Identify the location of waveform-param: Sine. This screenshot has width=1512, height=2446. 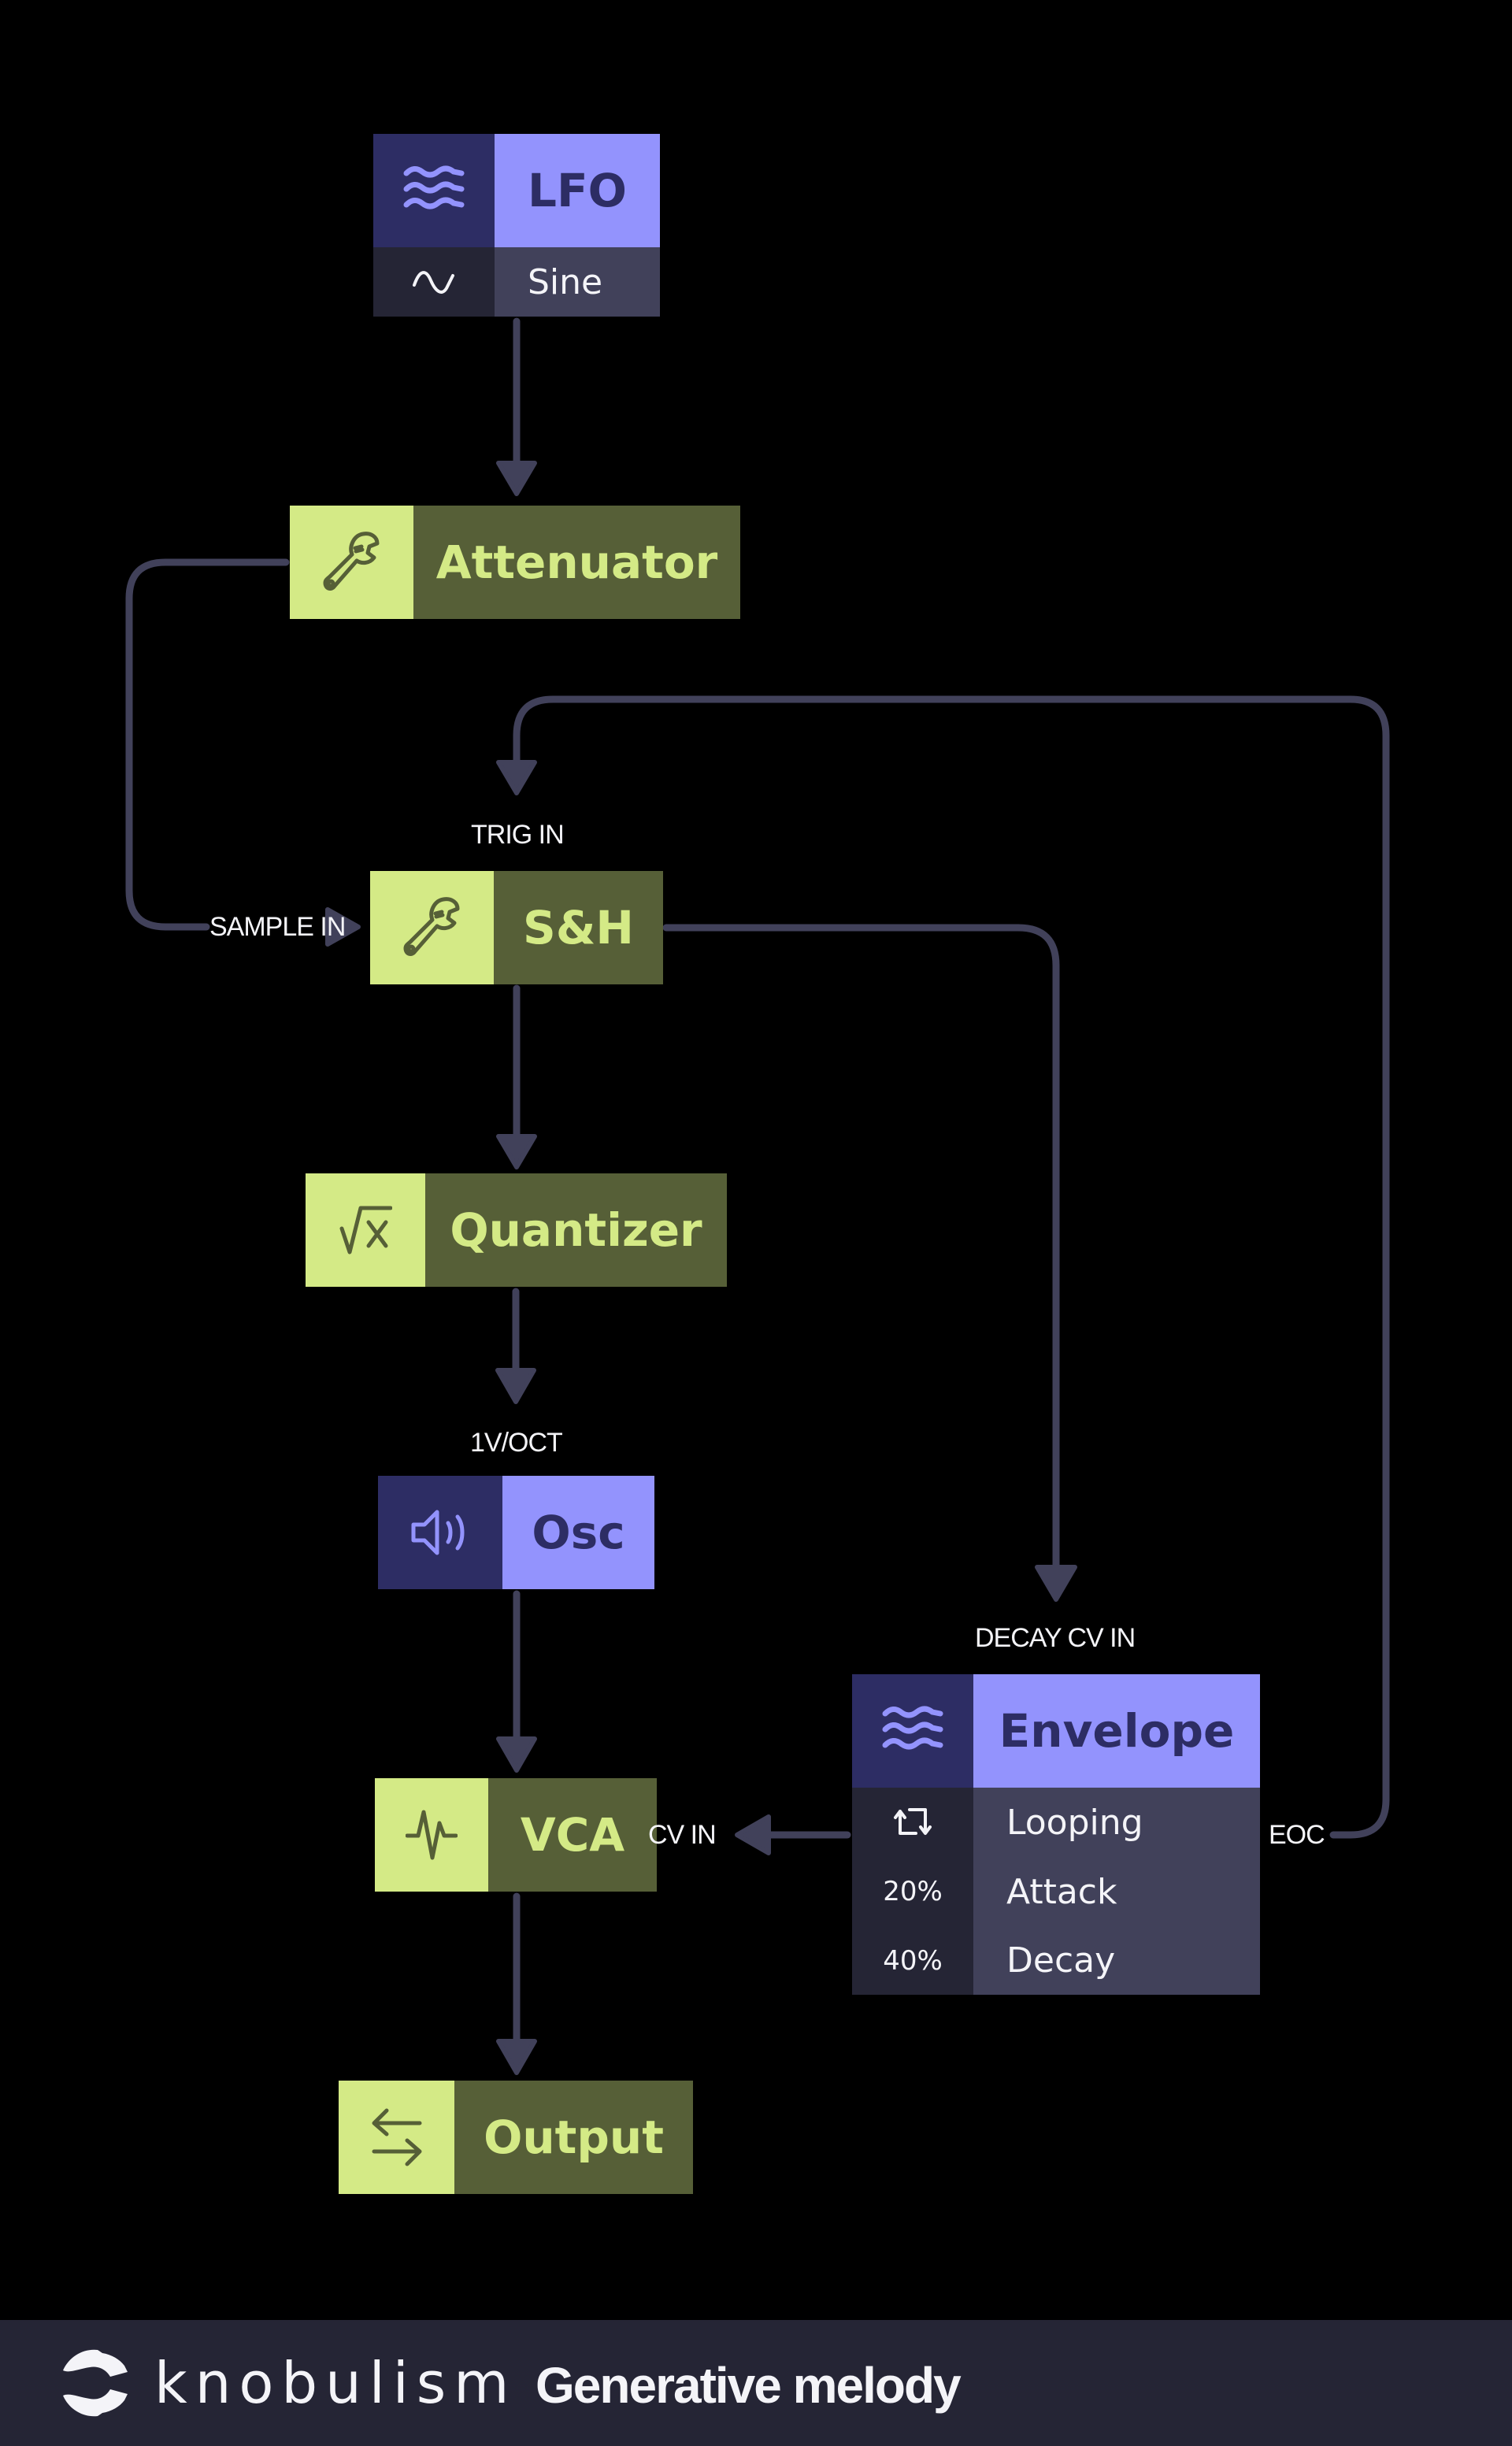
(577, 282).